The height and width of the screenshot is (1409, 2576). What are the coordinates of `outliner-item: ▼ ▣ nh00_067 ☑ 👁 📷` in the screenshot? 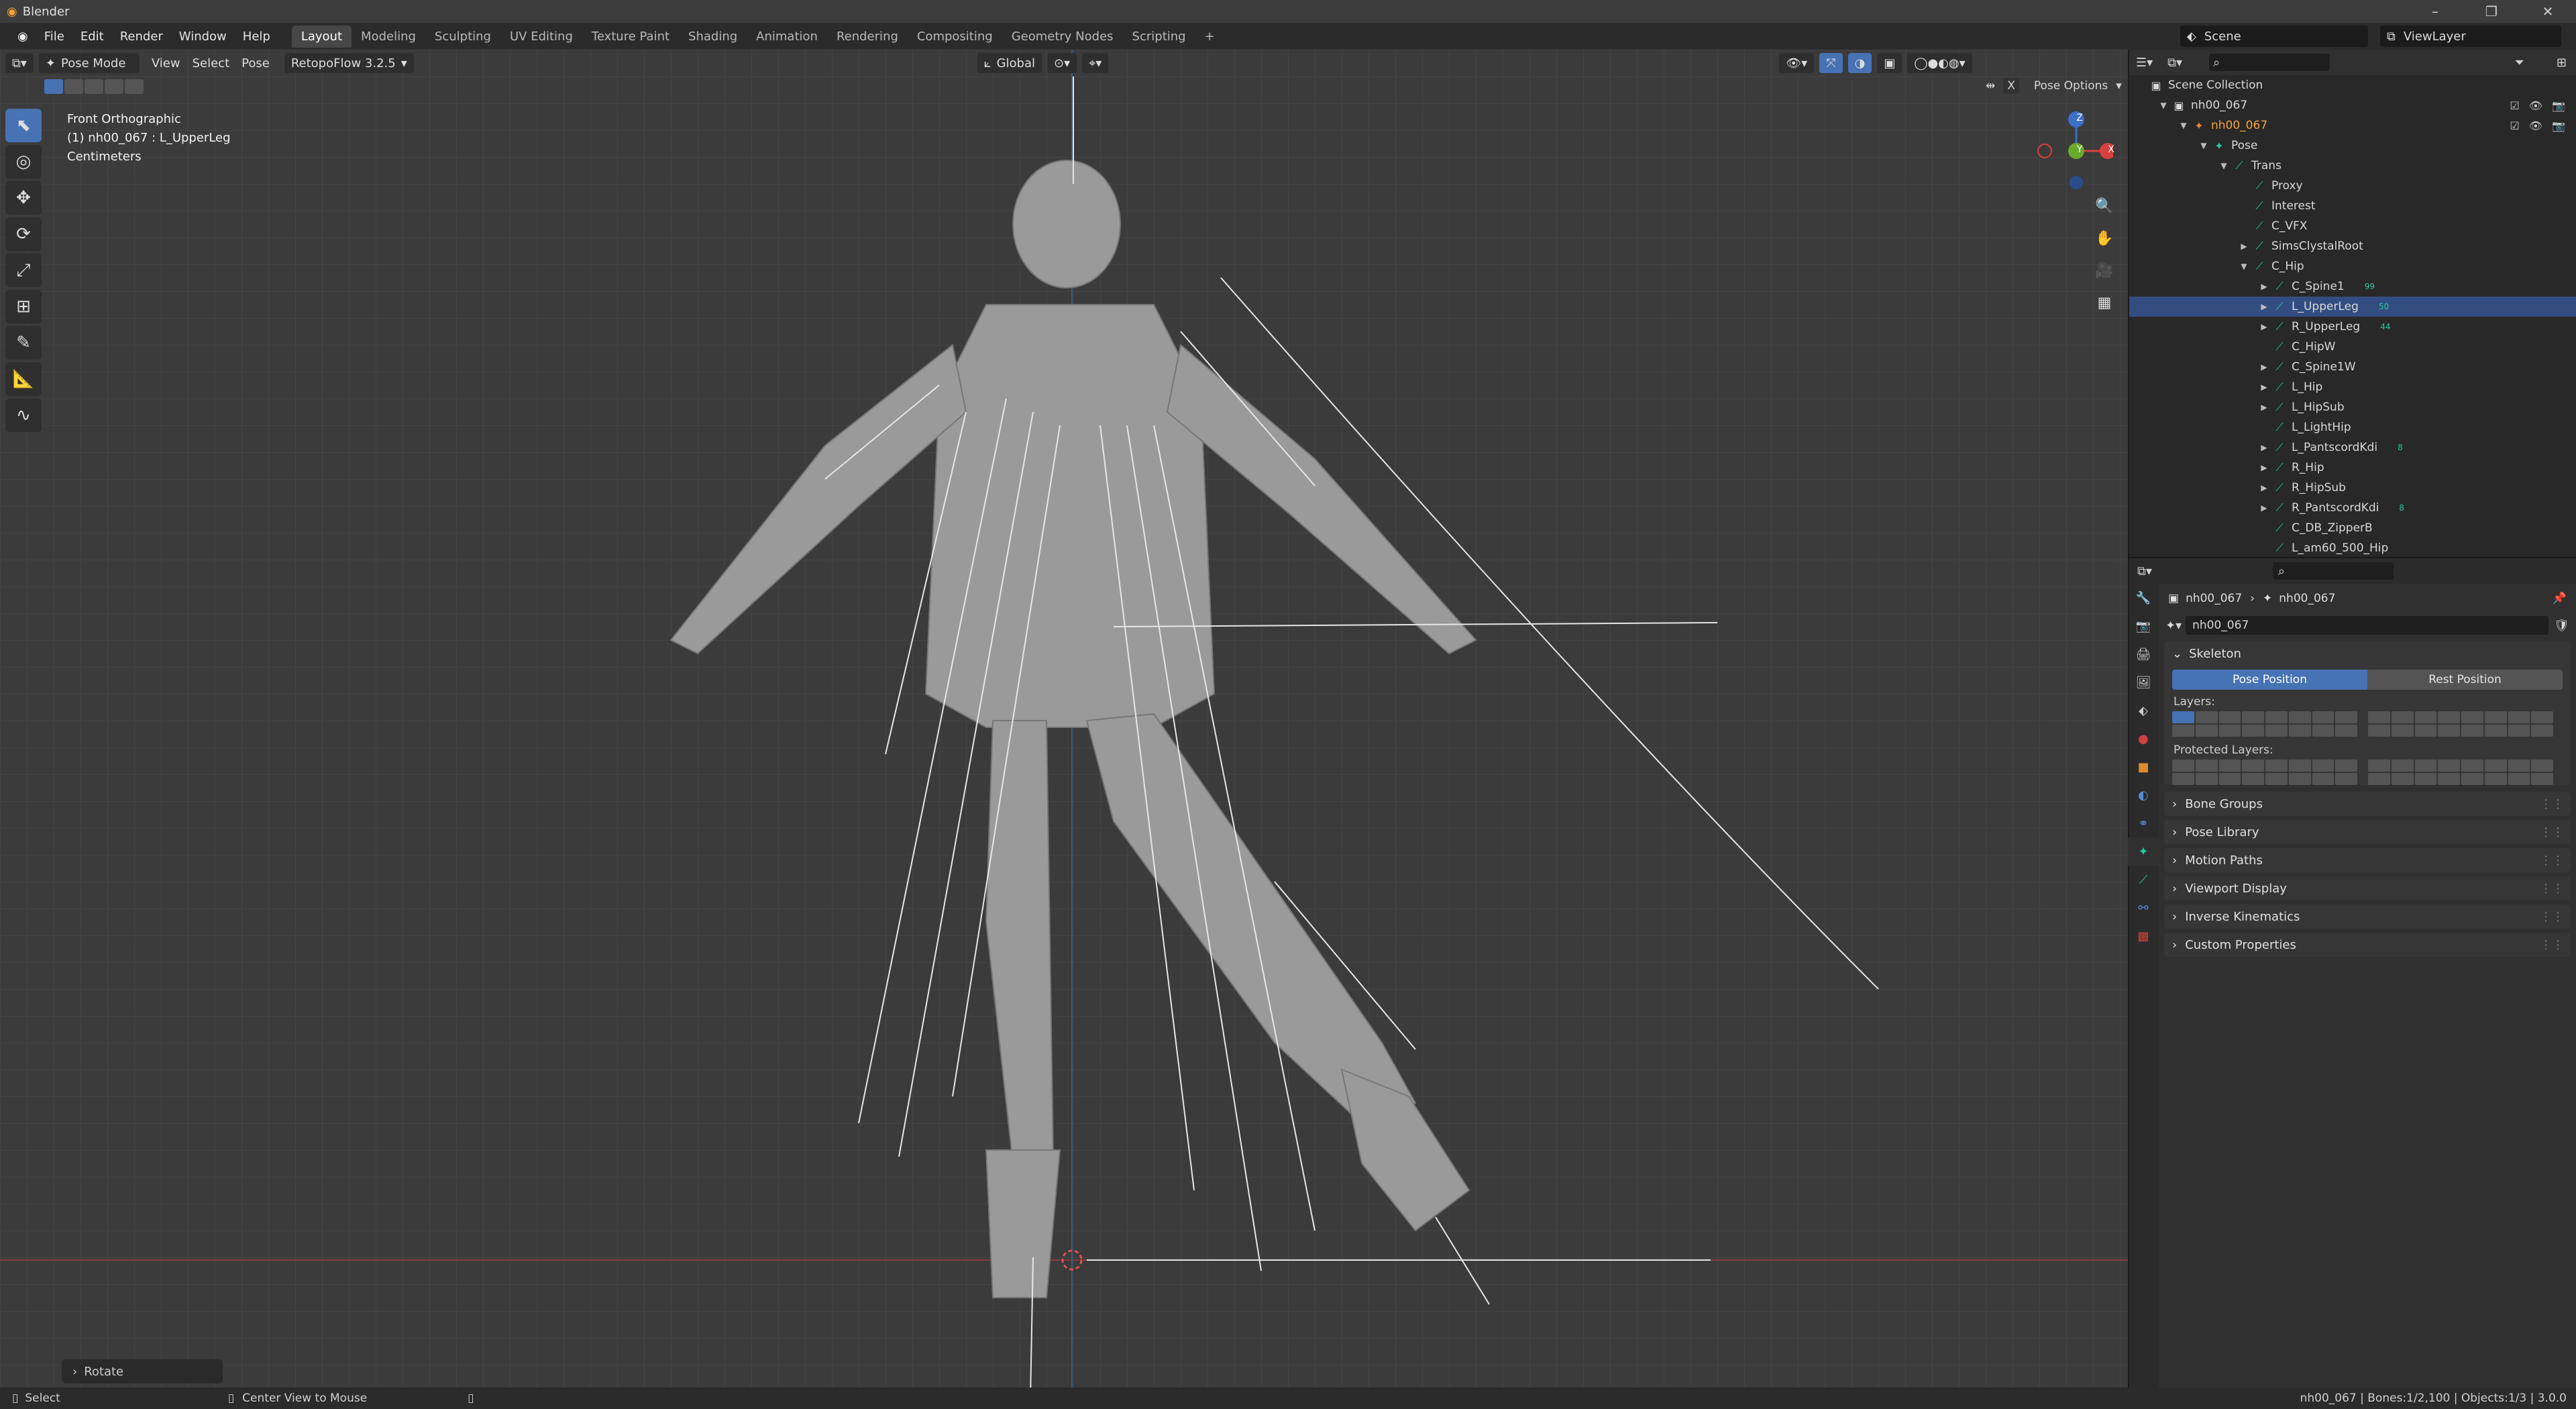 It's located at (2352, 105).